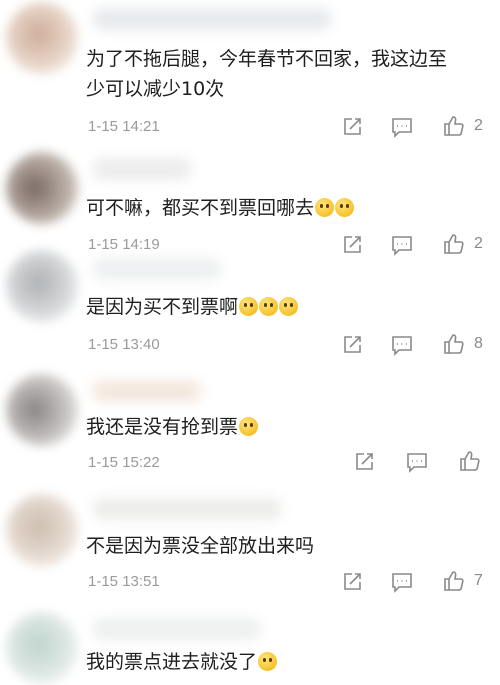 The height and width of the screenshot is (685, 500). What do you see at coordinates (124, 244) in the screenshot?
I see `timestamp: 1-15 14:19` at bounding box center [124, 244].